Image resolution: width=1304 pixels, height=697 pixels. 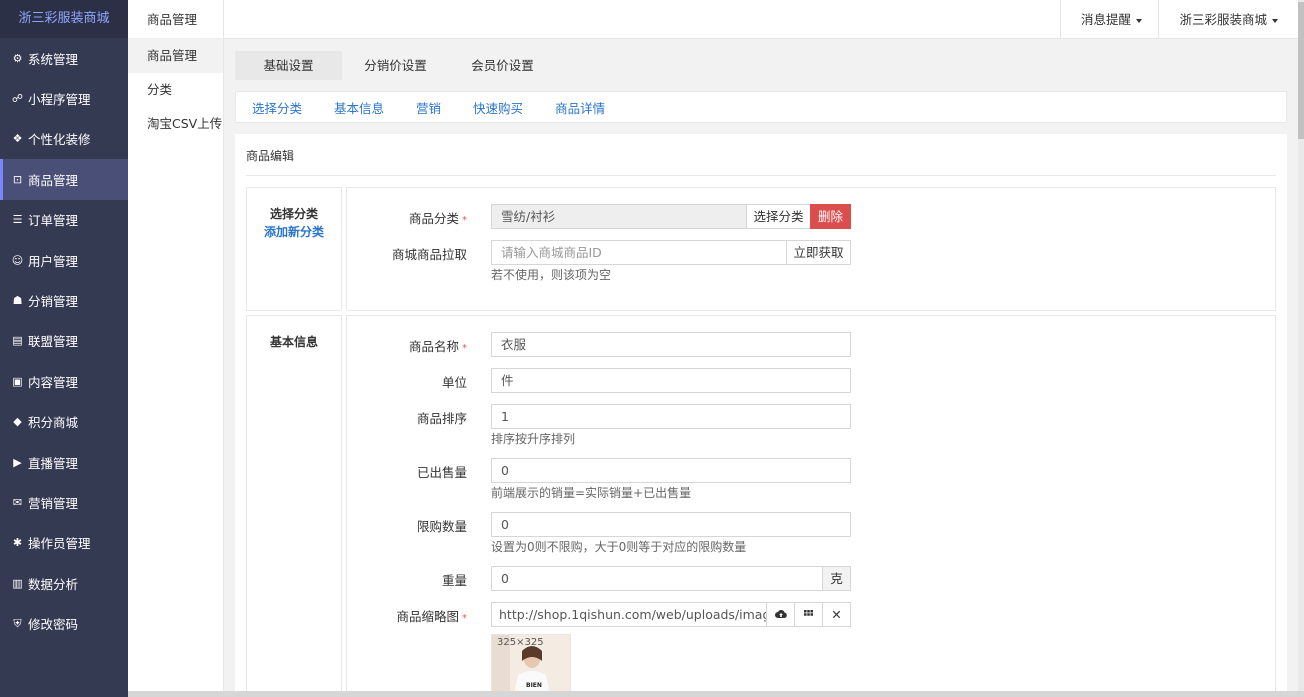 I want to click on decorate-icon: ❖, so click(x=17, y=139).